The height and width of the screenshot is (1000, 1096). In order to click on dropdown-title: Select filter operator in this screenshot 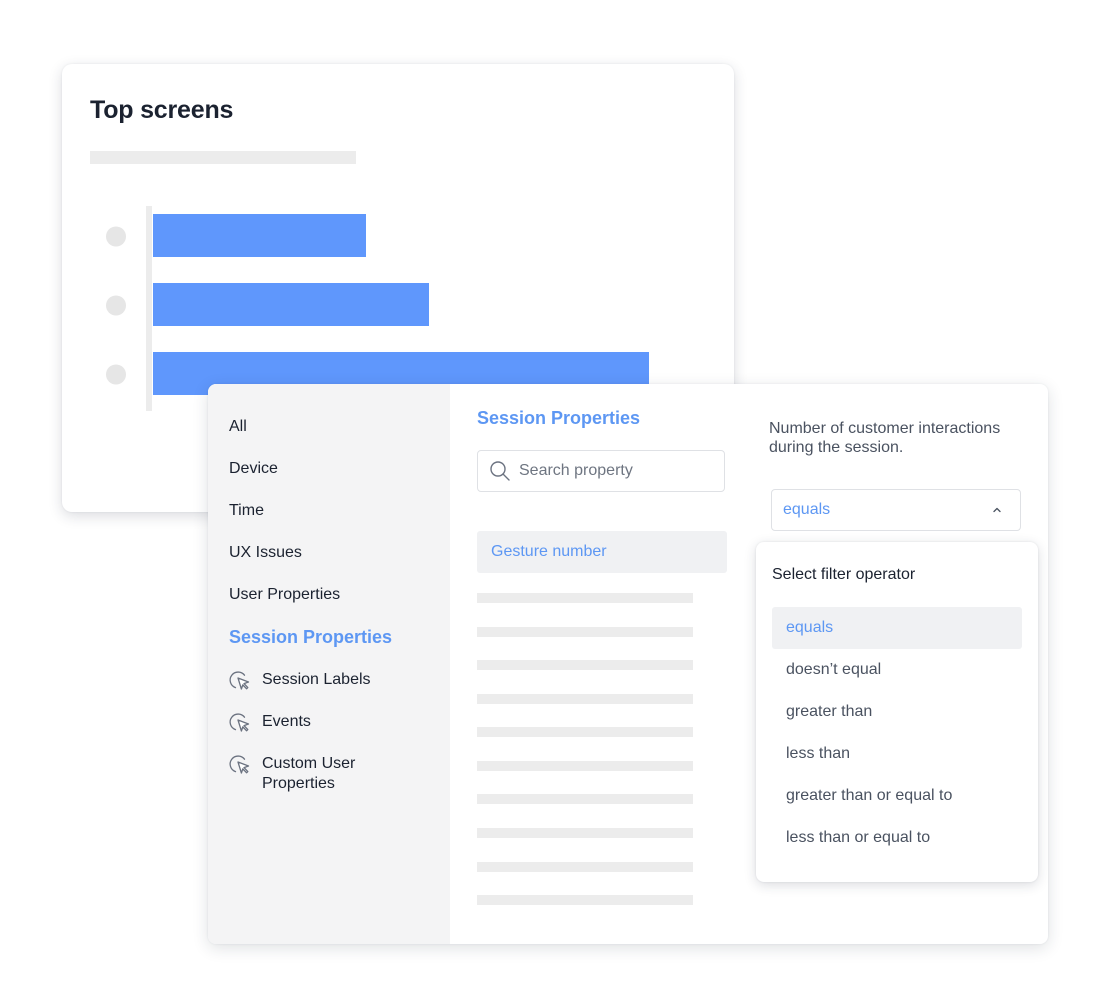, I will do `click(844, 574)`.